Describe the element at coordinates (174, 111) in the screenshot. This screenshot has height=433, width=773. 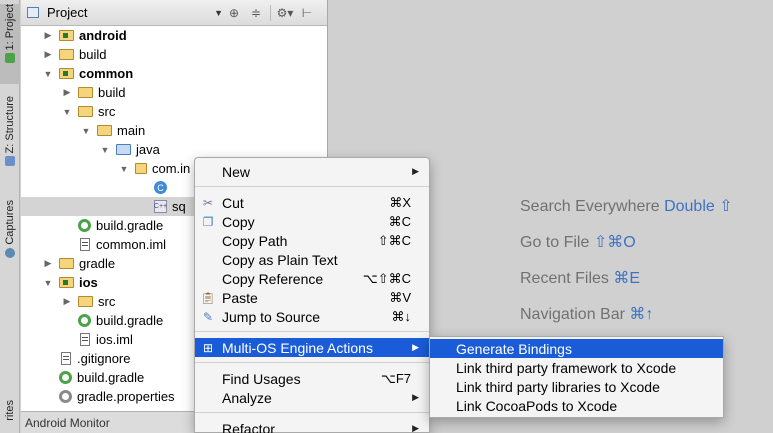
I see `tree-node-src: ▼ src` at that location.